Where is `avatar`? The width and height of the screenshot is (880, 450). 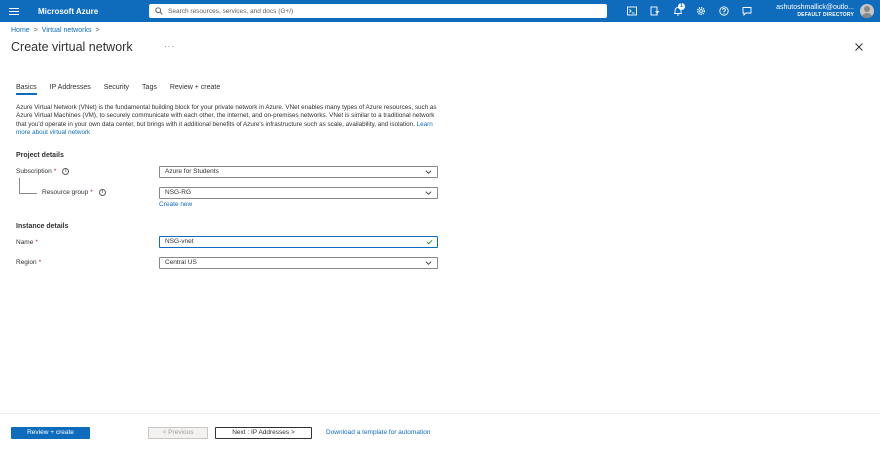
avatar is located at coordinates (867, 11).